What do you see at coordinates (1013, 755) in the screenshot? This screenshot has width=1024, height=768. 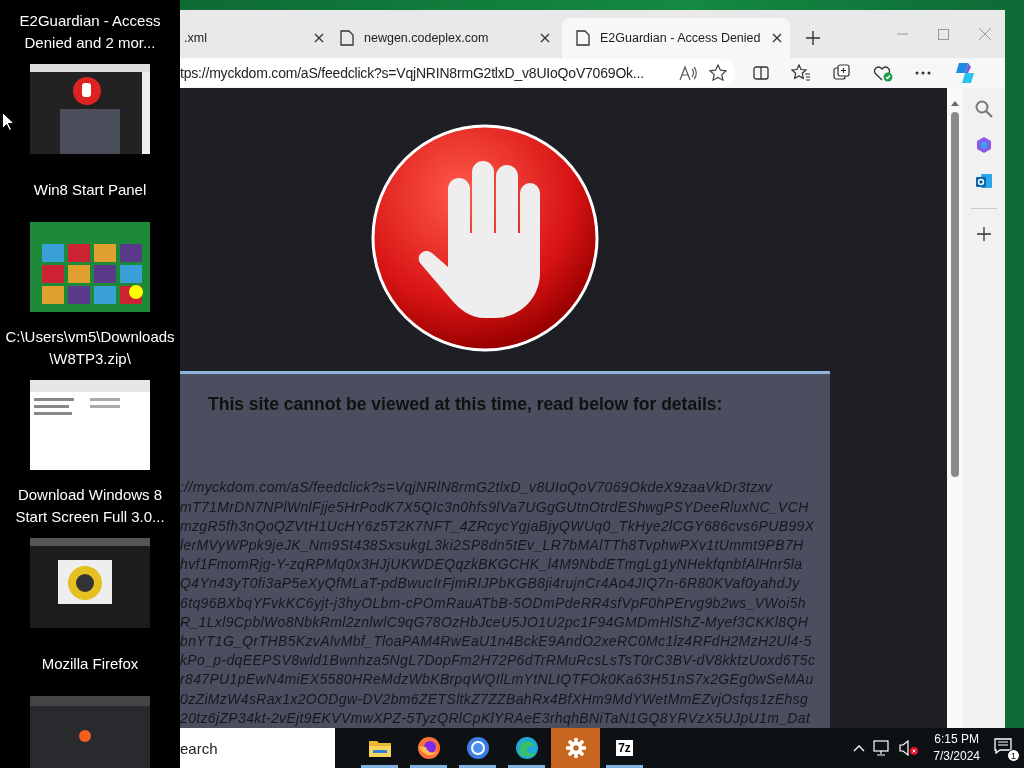 I see `notification-count: 1` at bounding box center [1013, 755].